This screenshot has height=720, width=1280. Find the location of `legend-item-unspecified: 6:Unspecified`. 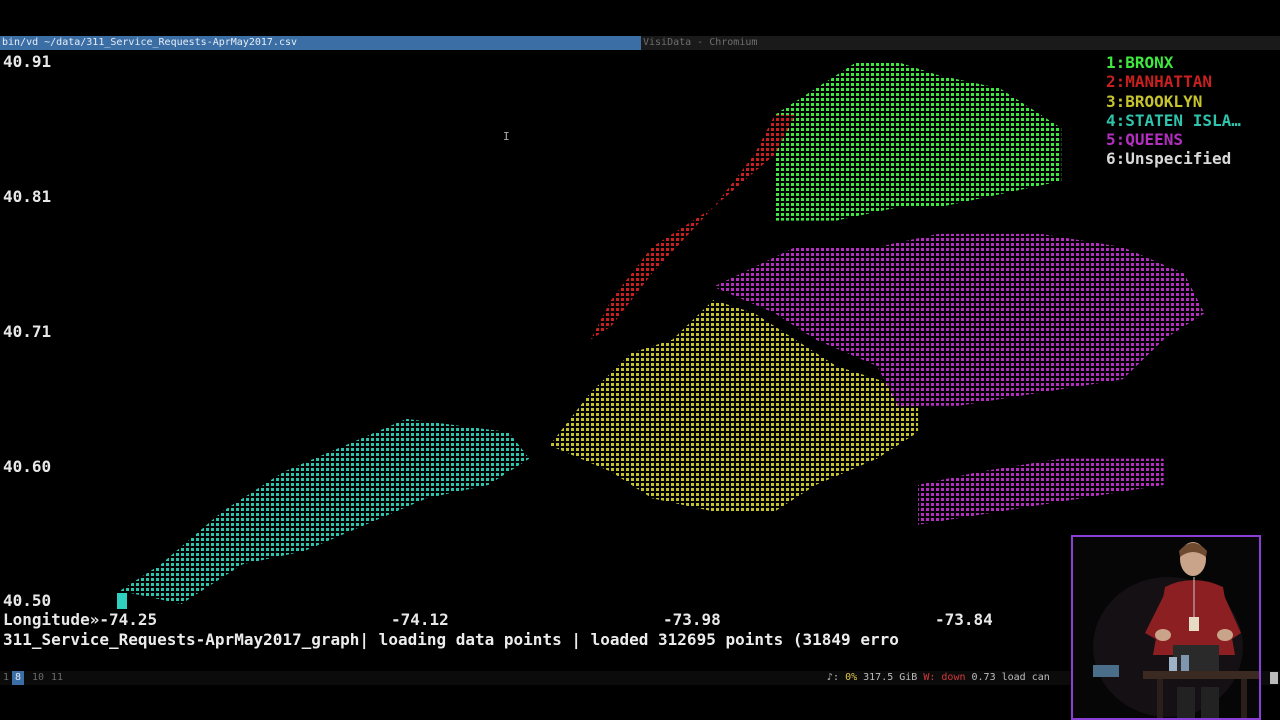

legend-item-unspecified: 6:Unspecified is located at coordinates (1173, 158).